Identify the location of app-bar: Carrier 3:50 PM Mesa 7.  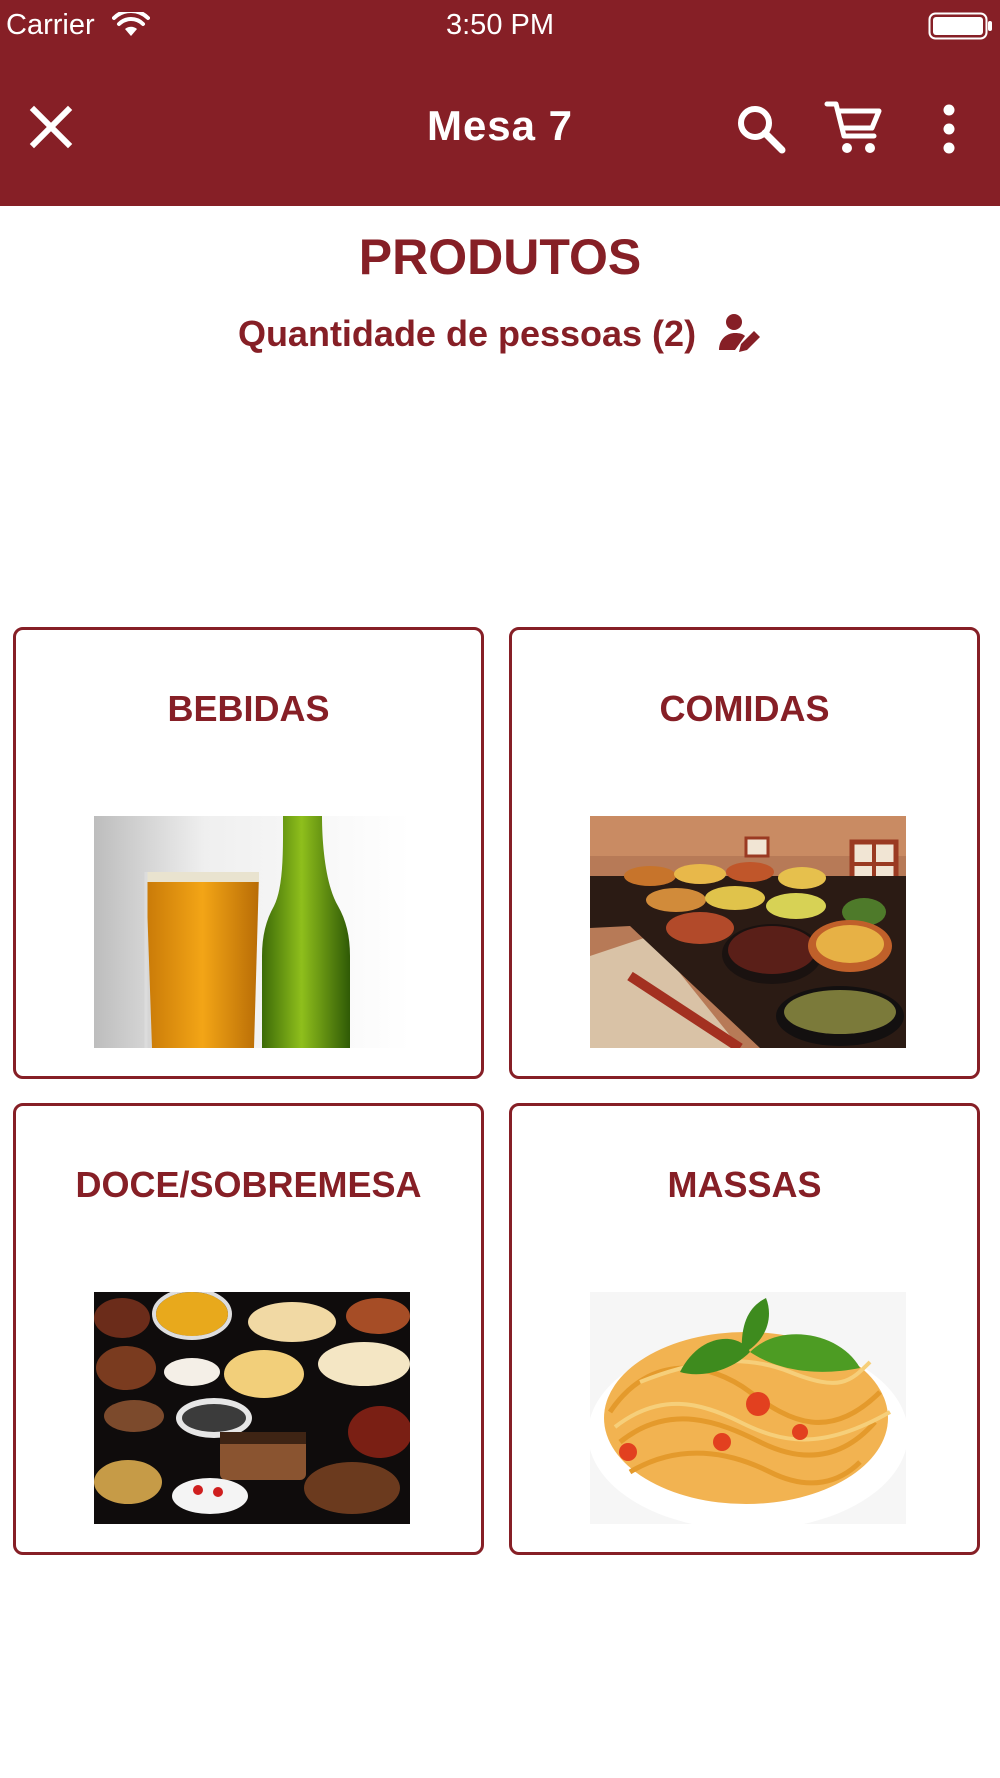
(500, 103).